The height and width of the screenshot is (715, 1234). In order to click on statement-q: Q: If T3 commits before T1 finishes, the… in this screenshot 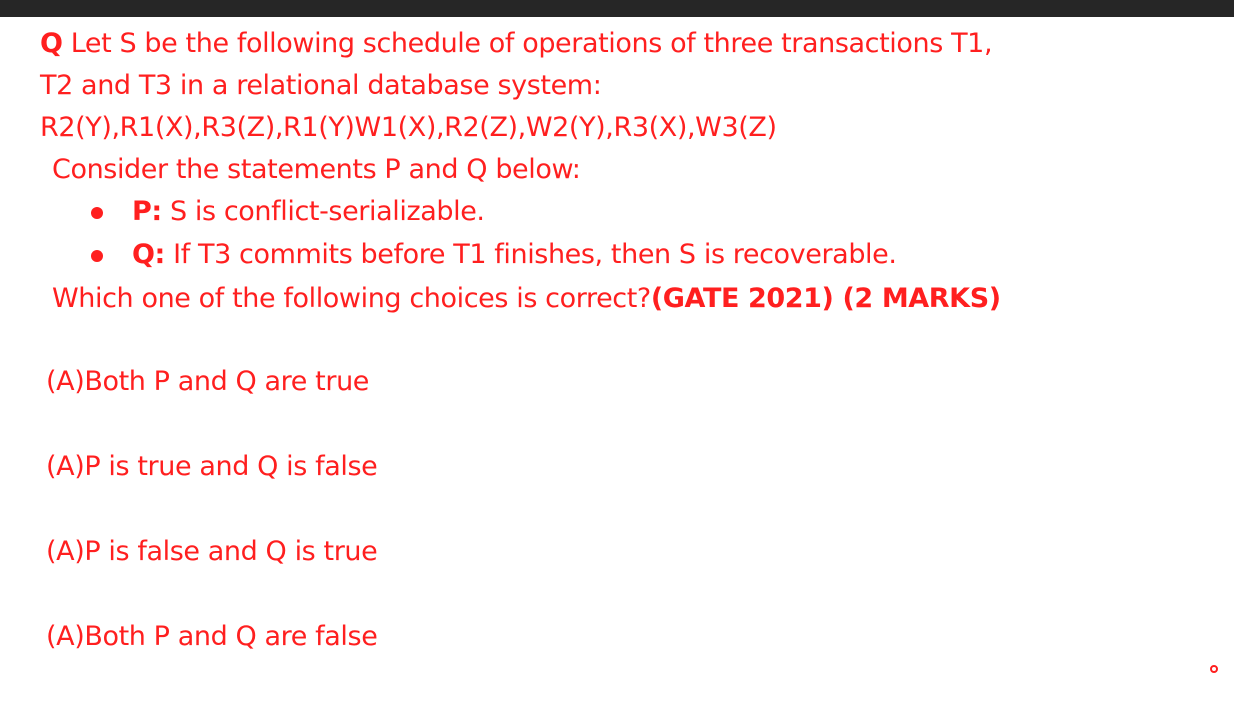, I will do `click(514, 255)`.